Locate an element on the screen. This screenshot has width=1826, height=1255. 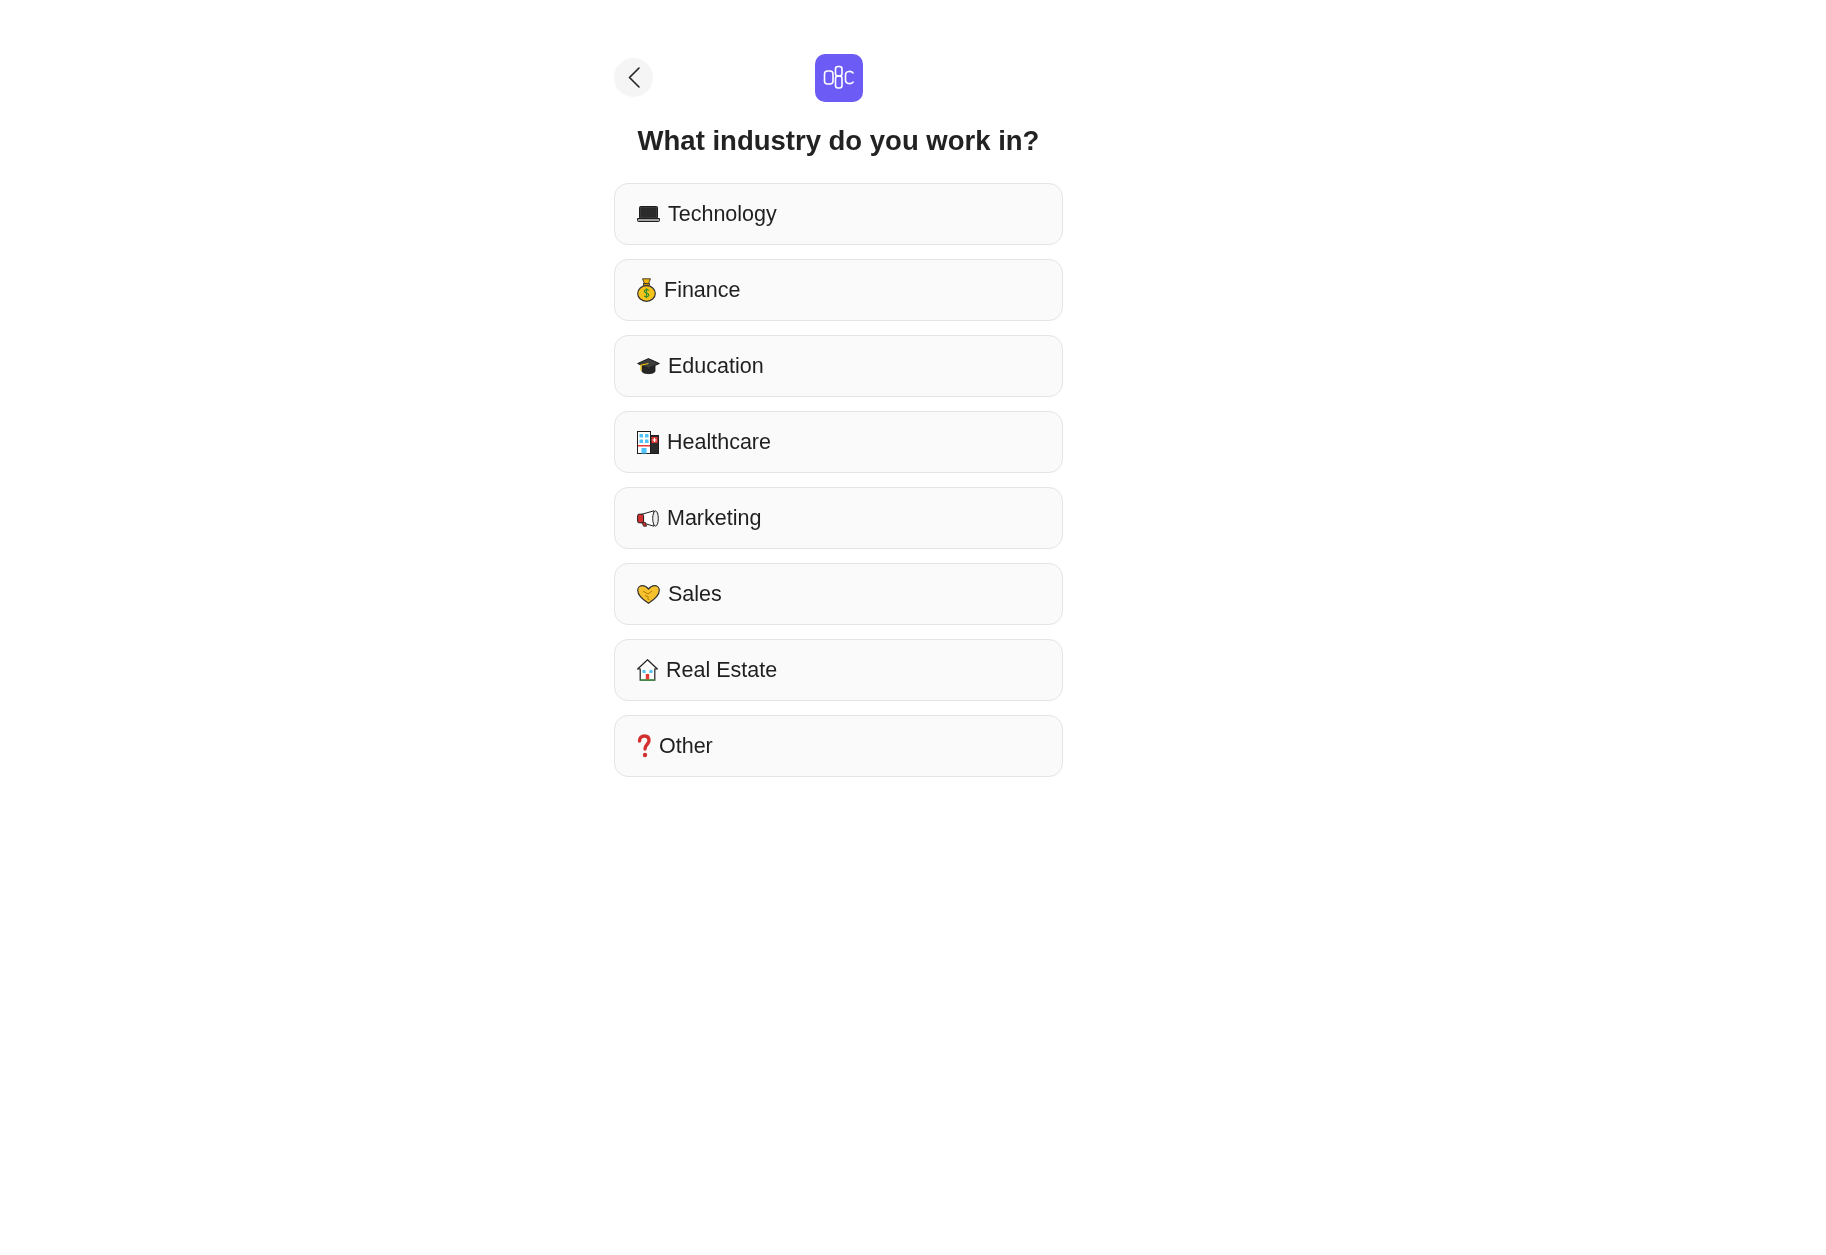
hospital-icon is located at coordinates (648, 442).